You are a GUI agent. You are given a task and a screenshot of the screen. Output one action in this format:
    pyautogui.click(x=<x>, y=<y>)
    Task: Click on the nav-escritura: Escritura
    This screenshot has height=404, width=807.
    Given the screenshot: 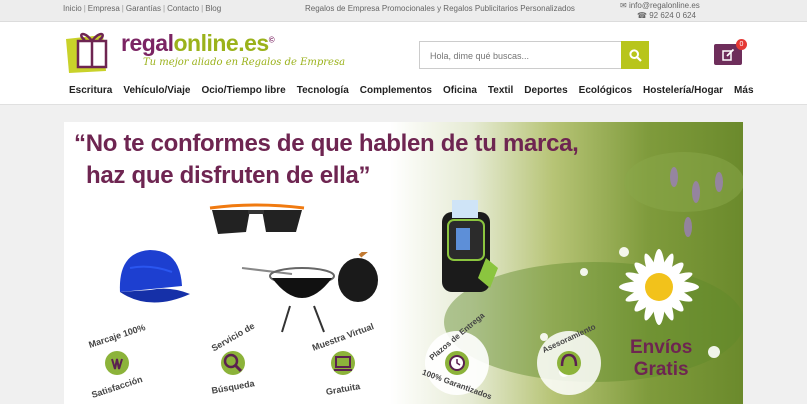 What is the action you would take?
    pyautogui.click(x=90, y=90)
    